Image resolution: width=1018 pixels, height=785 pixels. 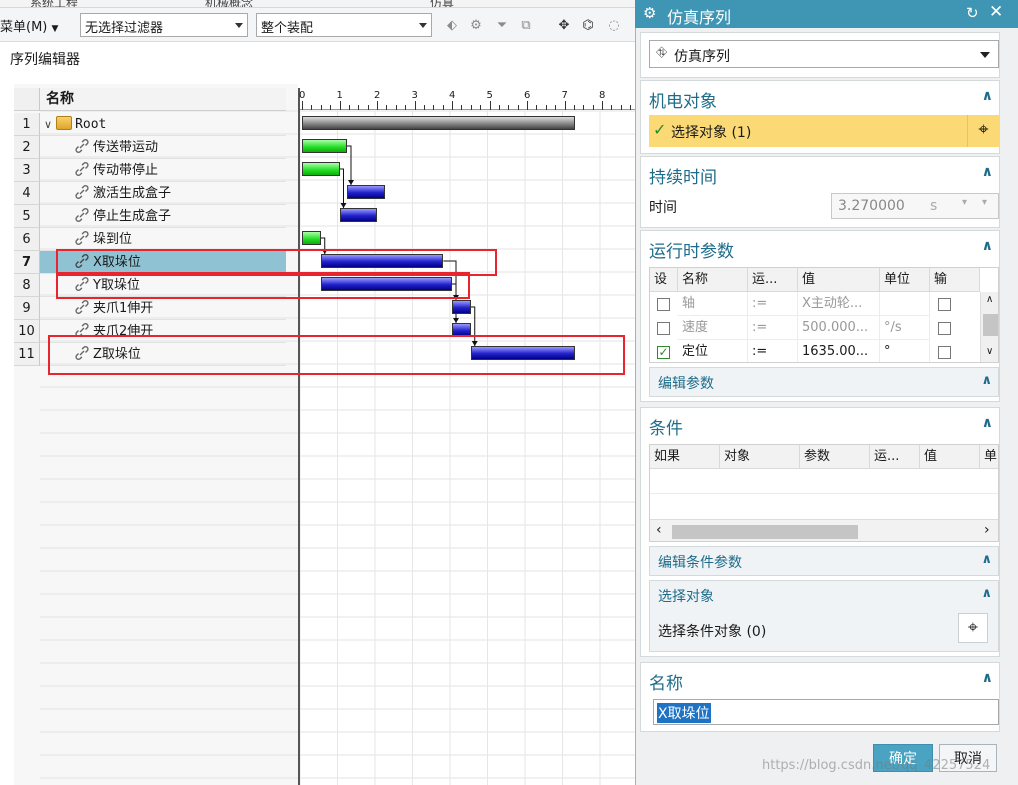 What do you see at coordinates (27, 193) in the screenshot?
I see `row-number: 4` at bounding box center [27, 193].